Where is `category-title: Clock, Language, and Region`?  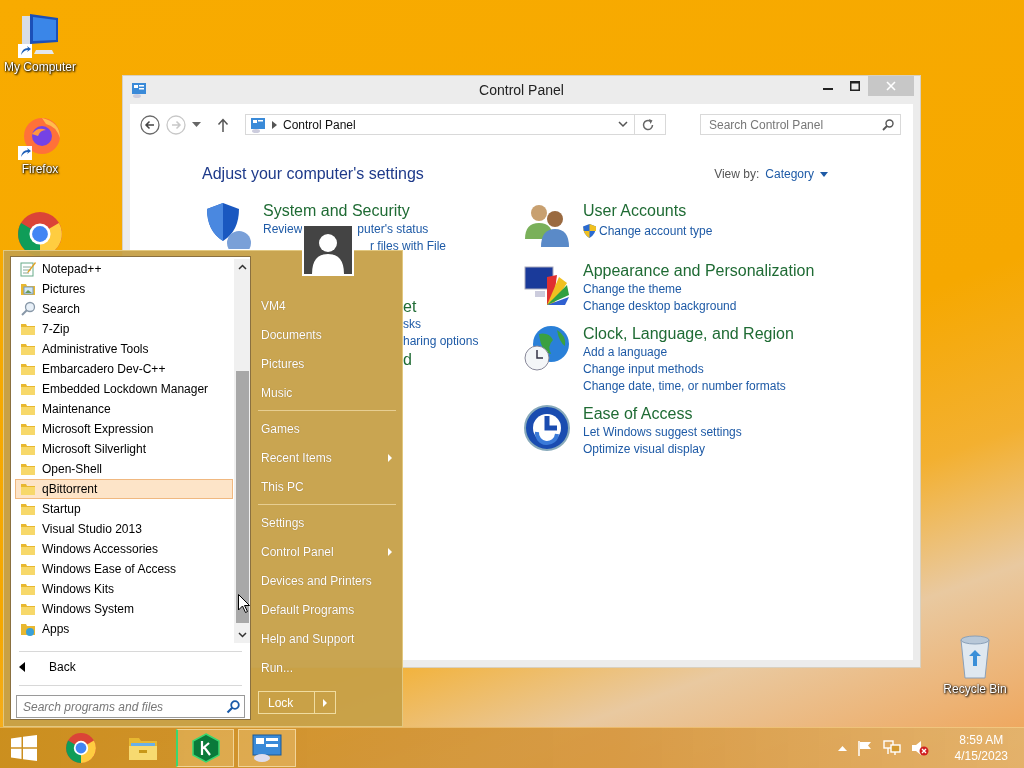 category-title: Clock, Language, and Region is located at coordinates (688, 334).